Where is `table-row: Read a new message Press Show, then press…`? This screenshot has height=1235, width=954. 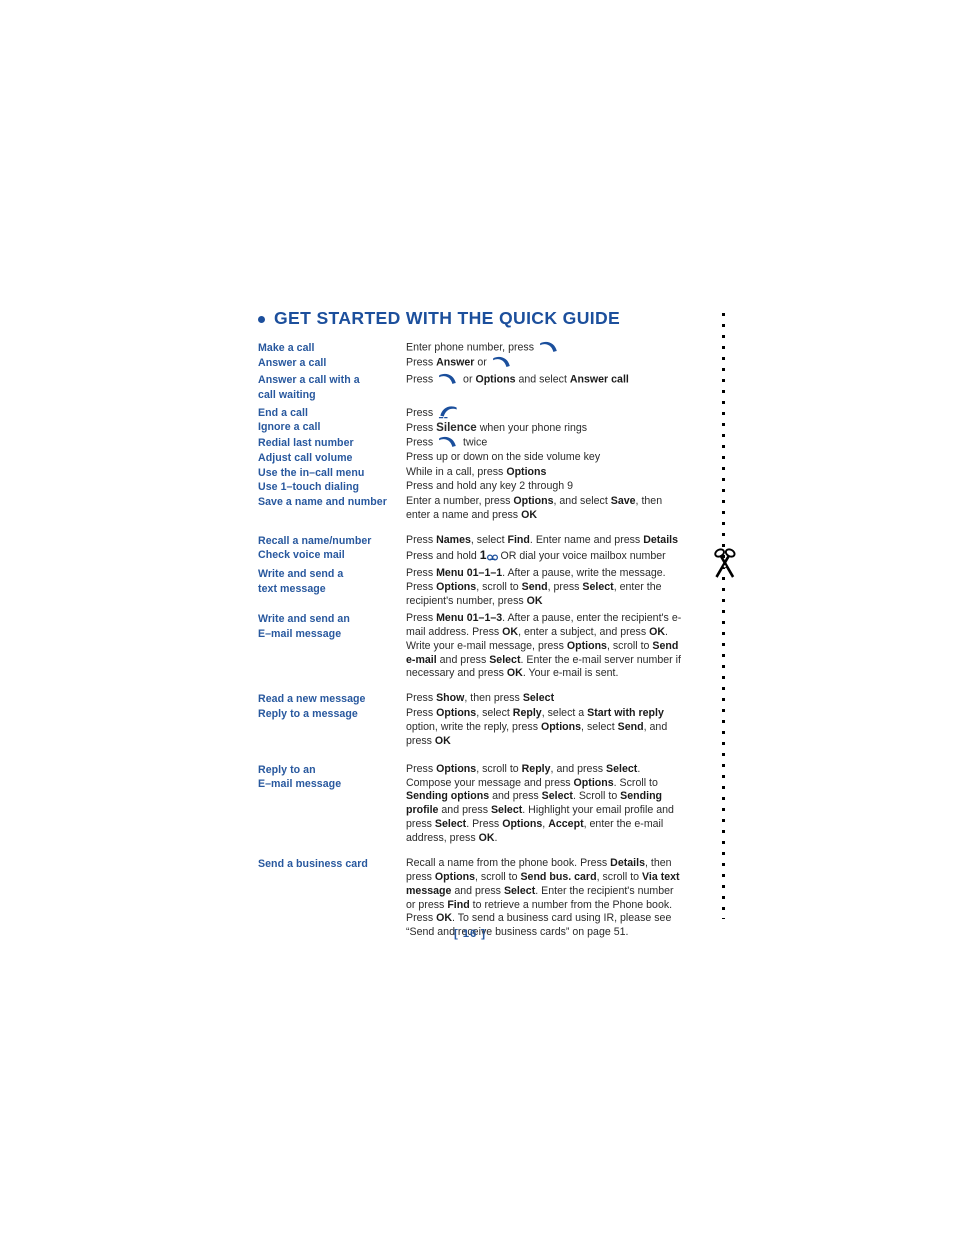 table-row: Read a new message Press Show, then press… is located at coordinates (470, 699).